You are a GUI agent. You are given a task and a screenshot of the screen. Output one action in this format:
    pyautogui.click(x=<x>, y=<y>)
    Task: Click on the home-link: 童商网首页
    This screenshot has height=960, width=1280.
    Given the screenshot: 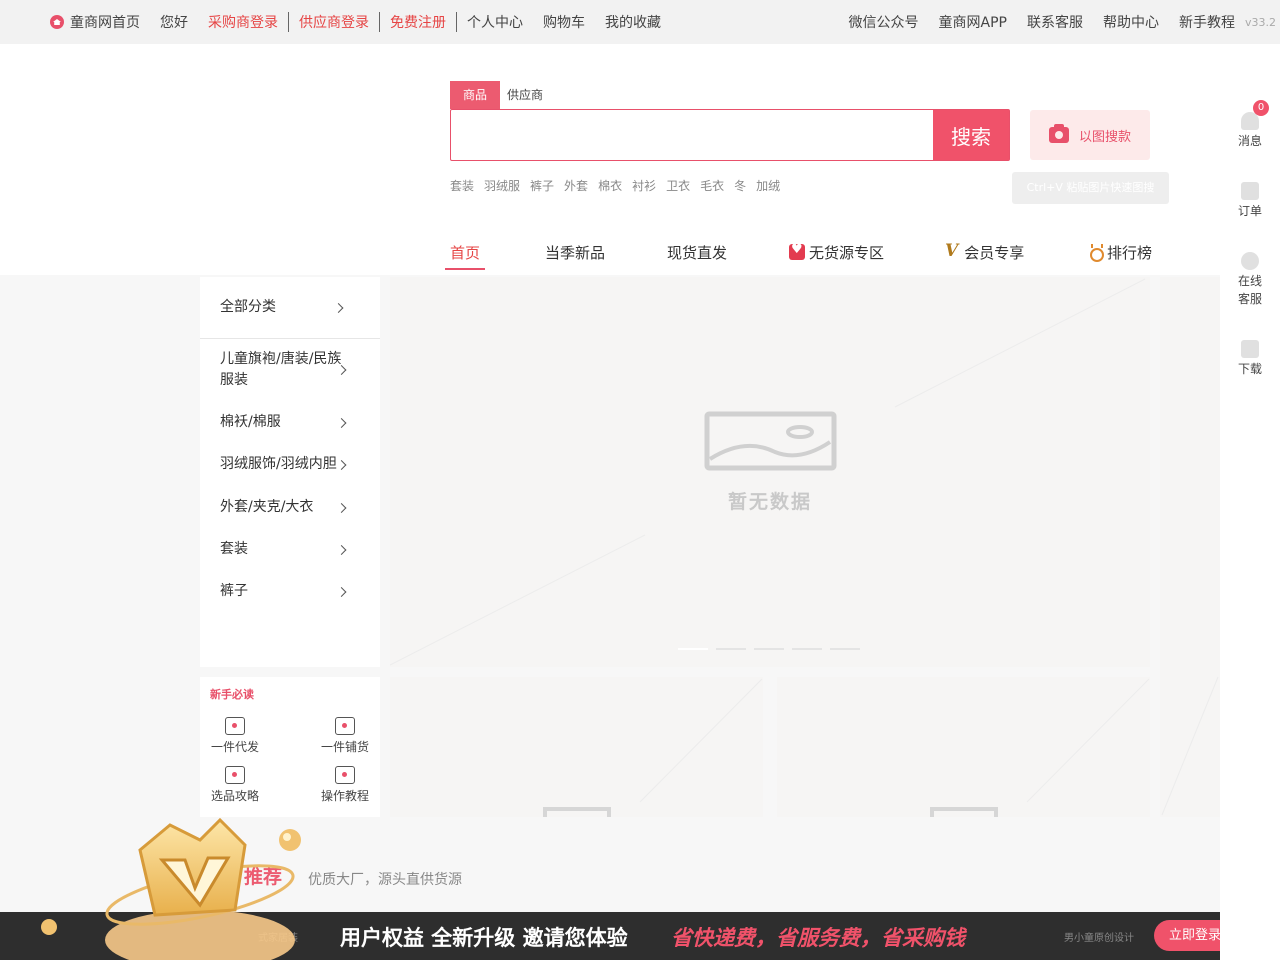 What is the action you would take?
    pyautogui.click(x=100, y=22)
    